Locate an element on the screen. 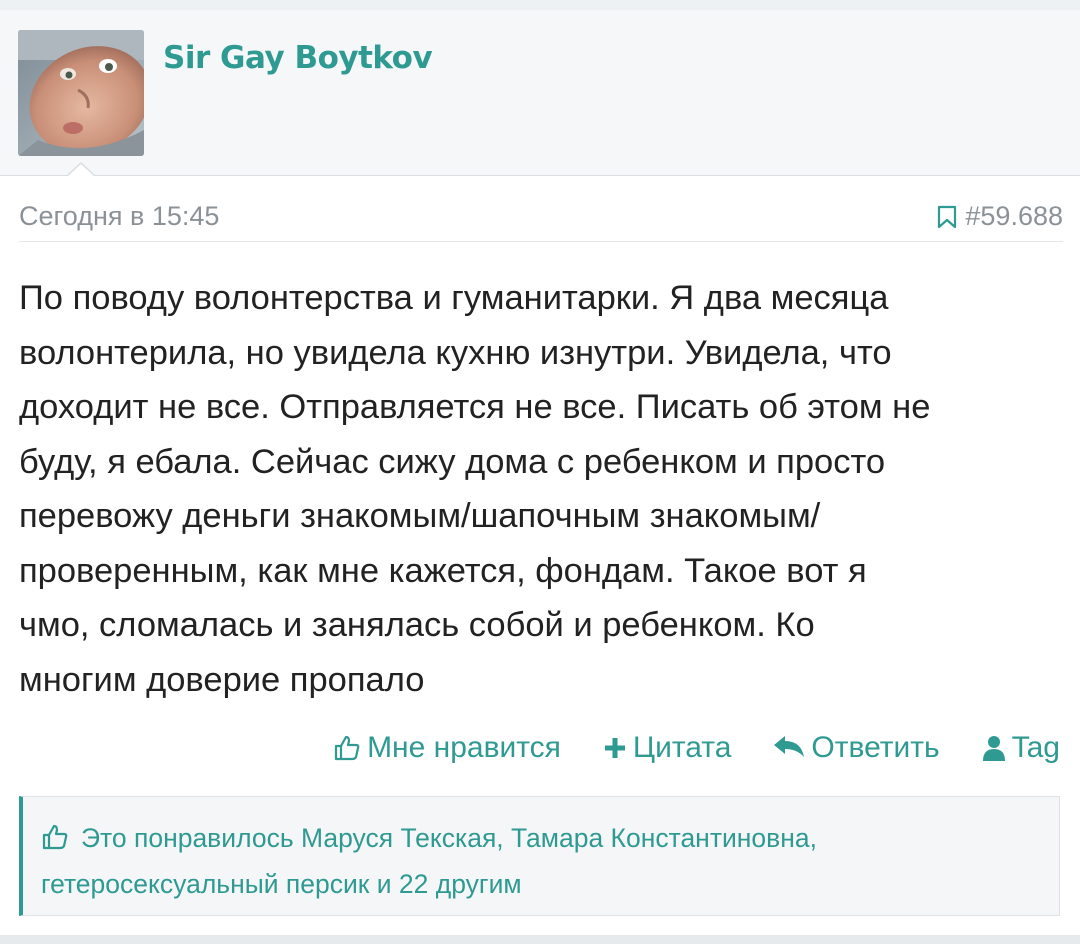  reply-label: Ответить is located at coordinates (875, 747).